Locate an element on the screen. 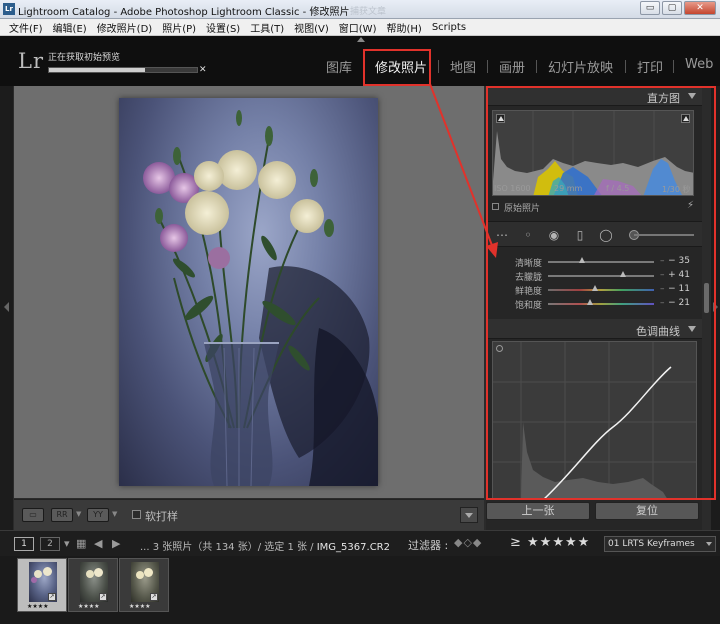 Image resolution: width=720 pixels, height=624 pixels. menu-help: 帮助(H) is located at coordinates (403, 27).